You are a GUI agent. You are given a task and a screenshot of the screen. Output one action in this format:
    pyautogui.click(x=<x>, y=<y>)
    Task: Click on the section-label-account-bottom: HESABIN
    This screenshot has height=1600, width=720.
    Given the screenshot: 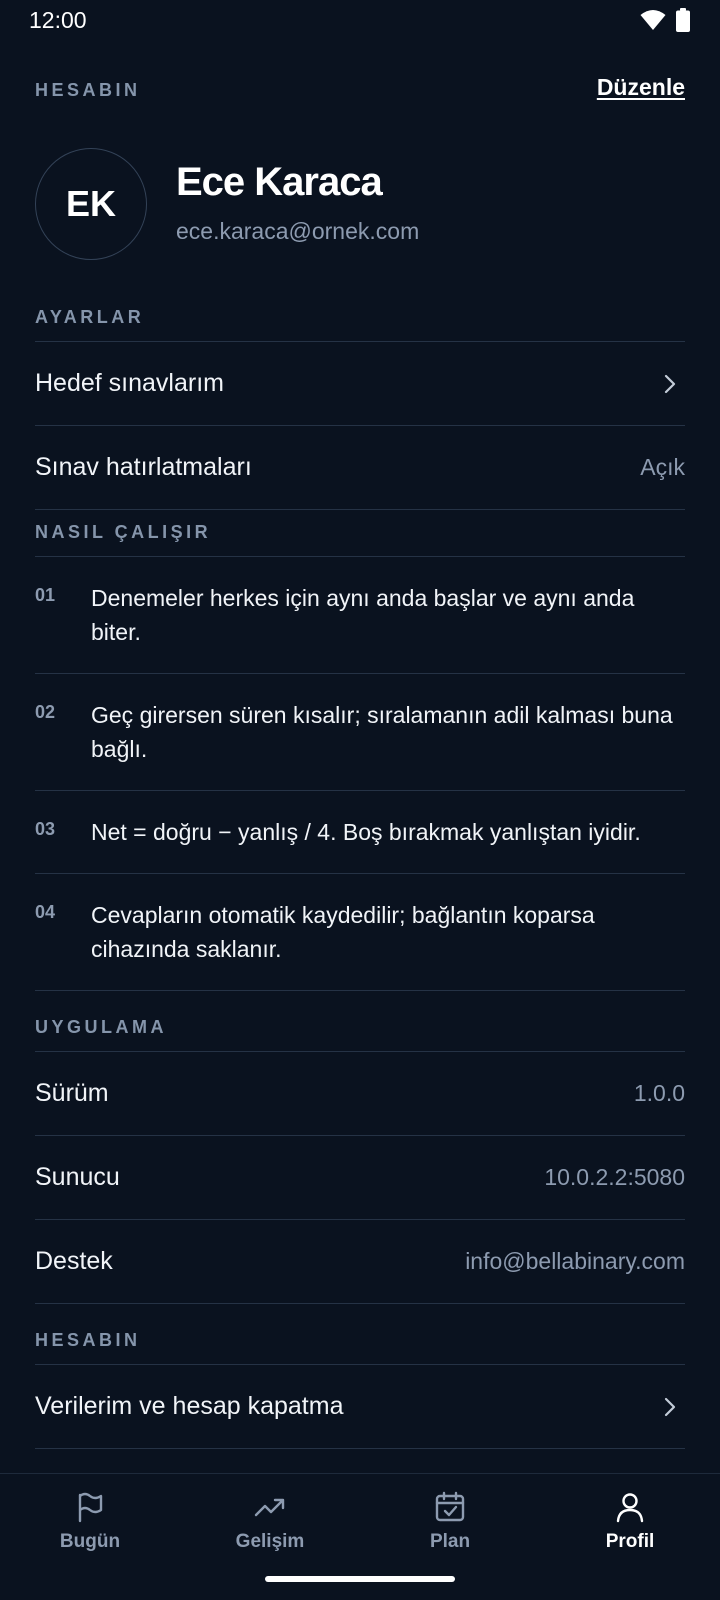 What is the action you would take?
    pyautogui.click(x=88, y=1340)
    